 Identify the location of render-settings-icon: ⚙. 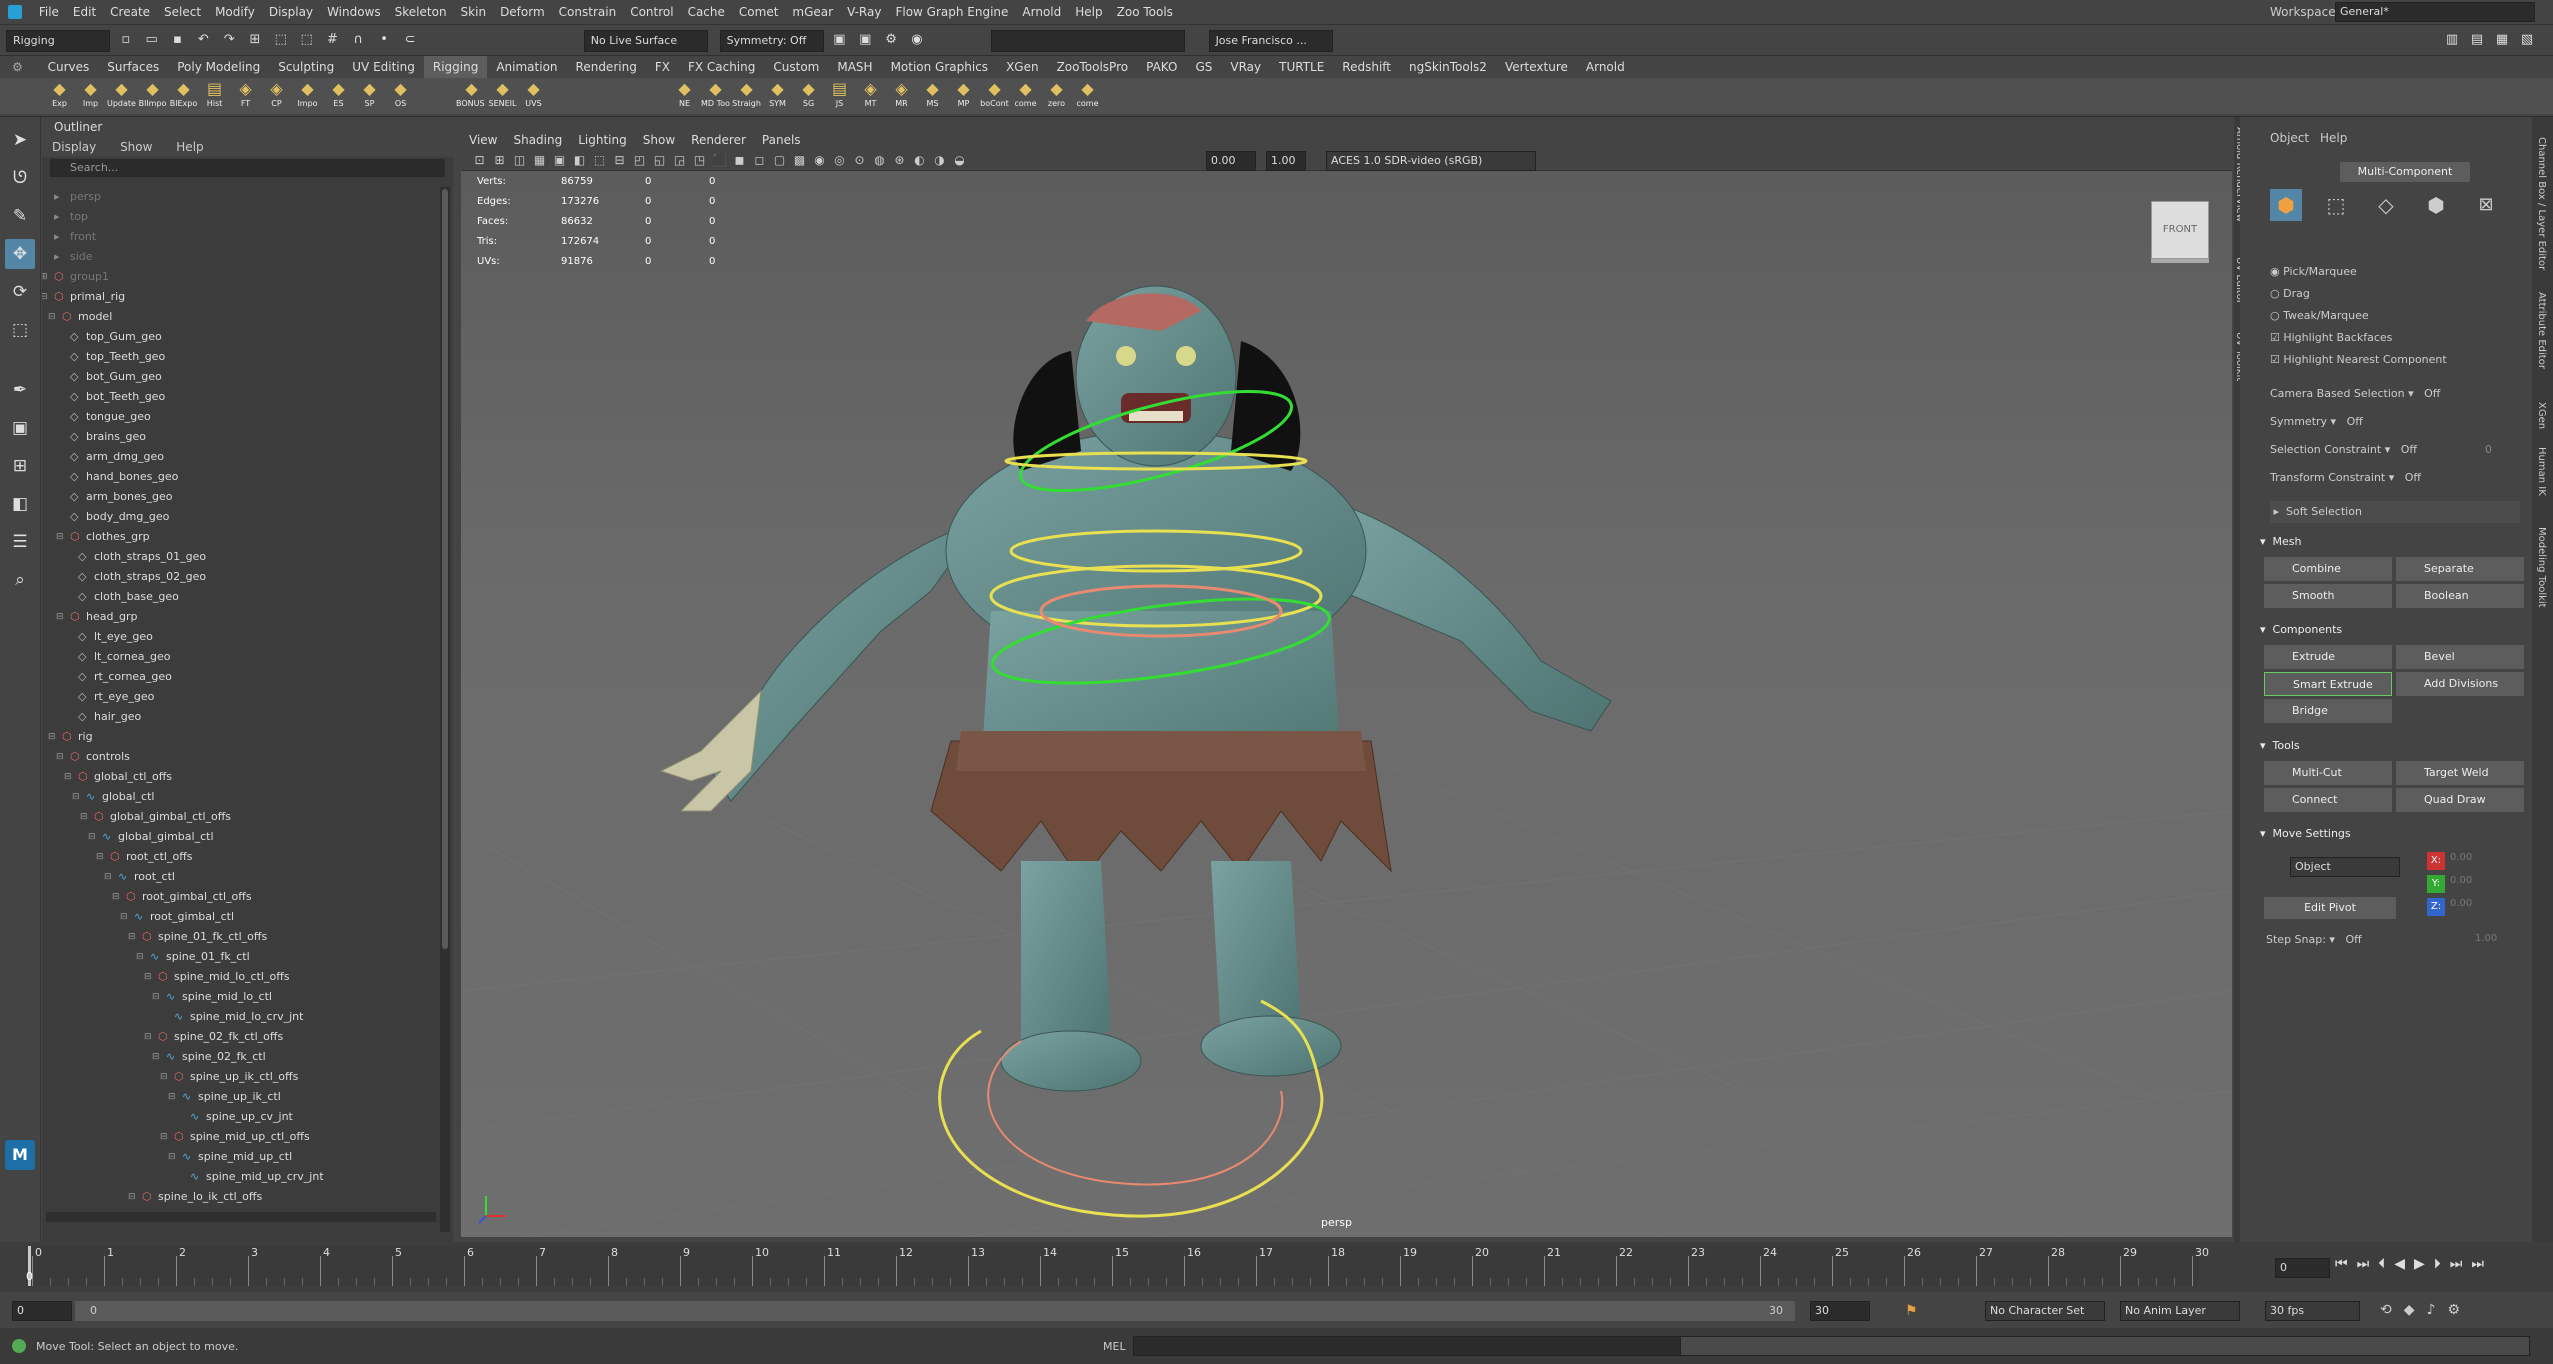
(891, 40).